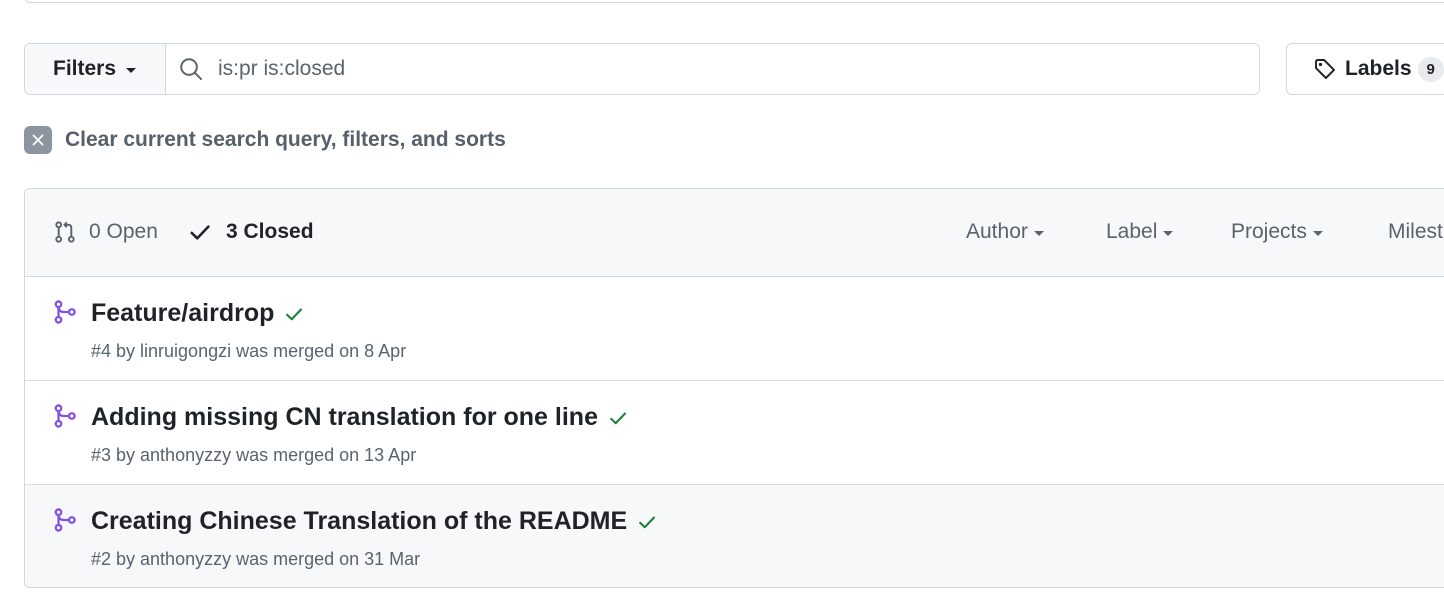 The width and height of the screenshot is (1444, 594). I want to click on label-filter-dropdown: Label, so click(1140, 232).